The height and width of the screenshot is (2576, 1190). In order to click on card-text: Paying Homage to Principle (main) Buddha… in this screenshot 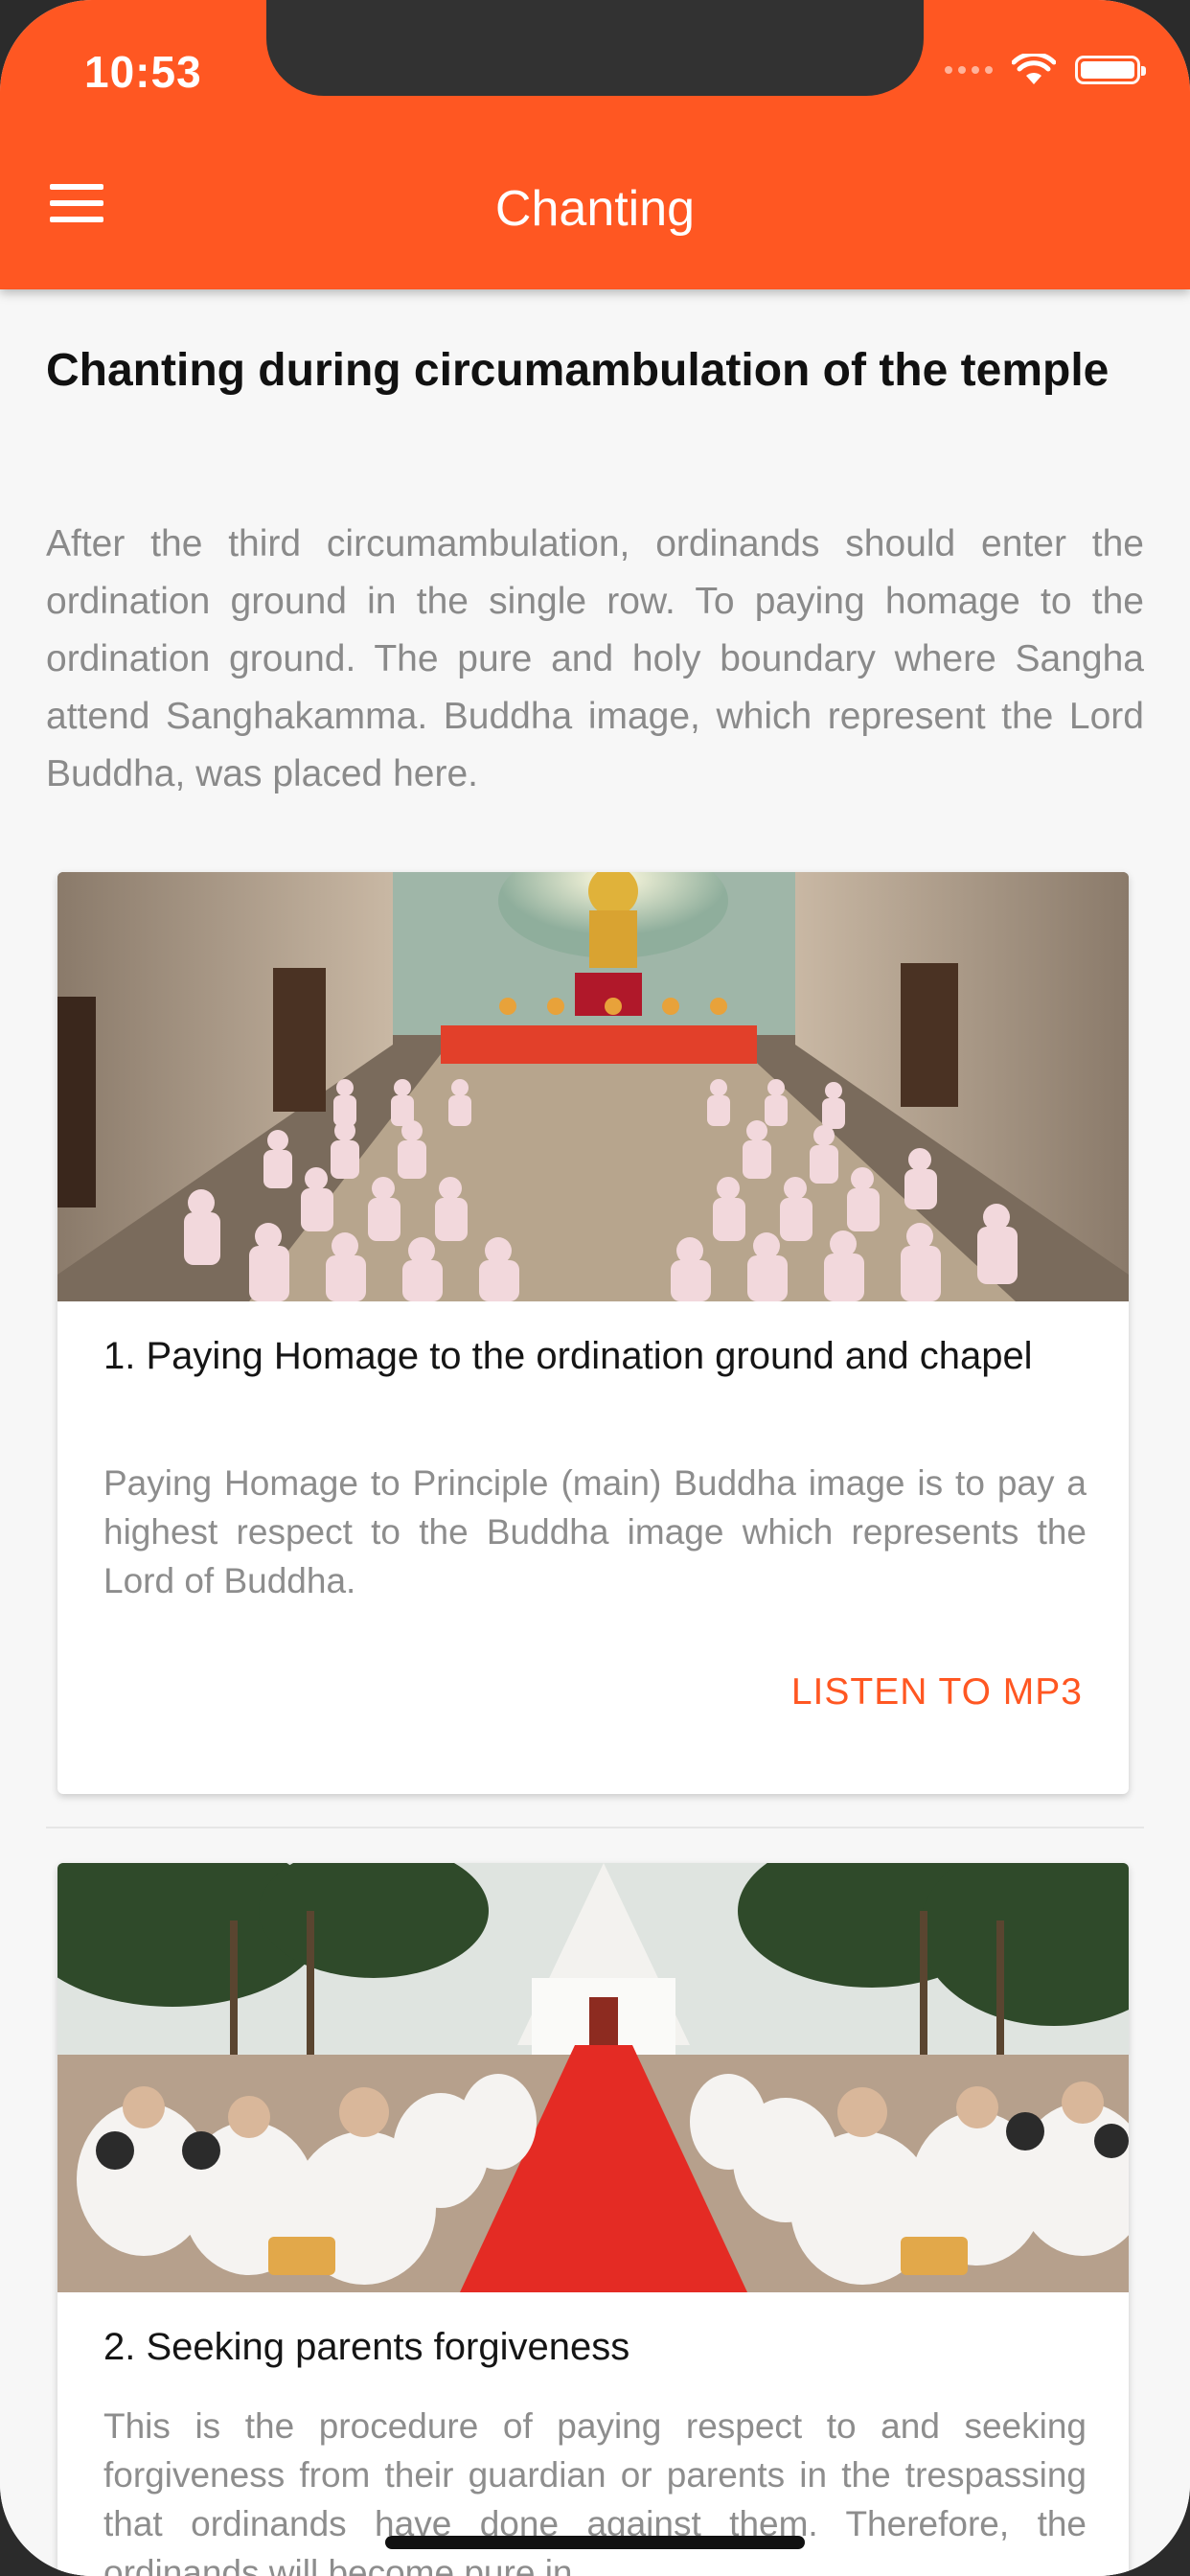, I will do `click(595, 1531)`.